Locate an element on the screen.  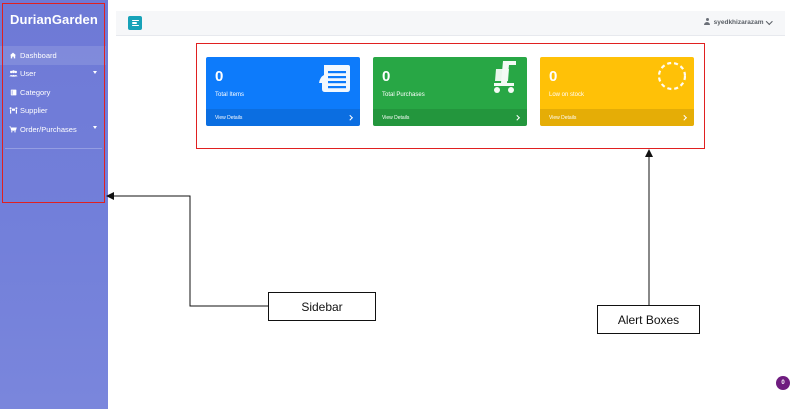
user-icon is located at coordinates (707, 22).